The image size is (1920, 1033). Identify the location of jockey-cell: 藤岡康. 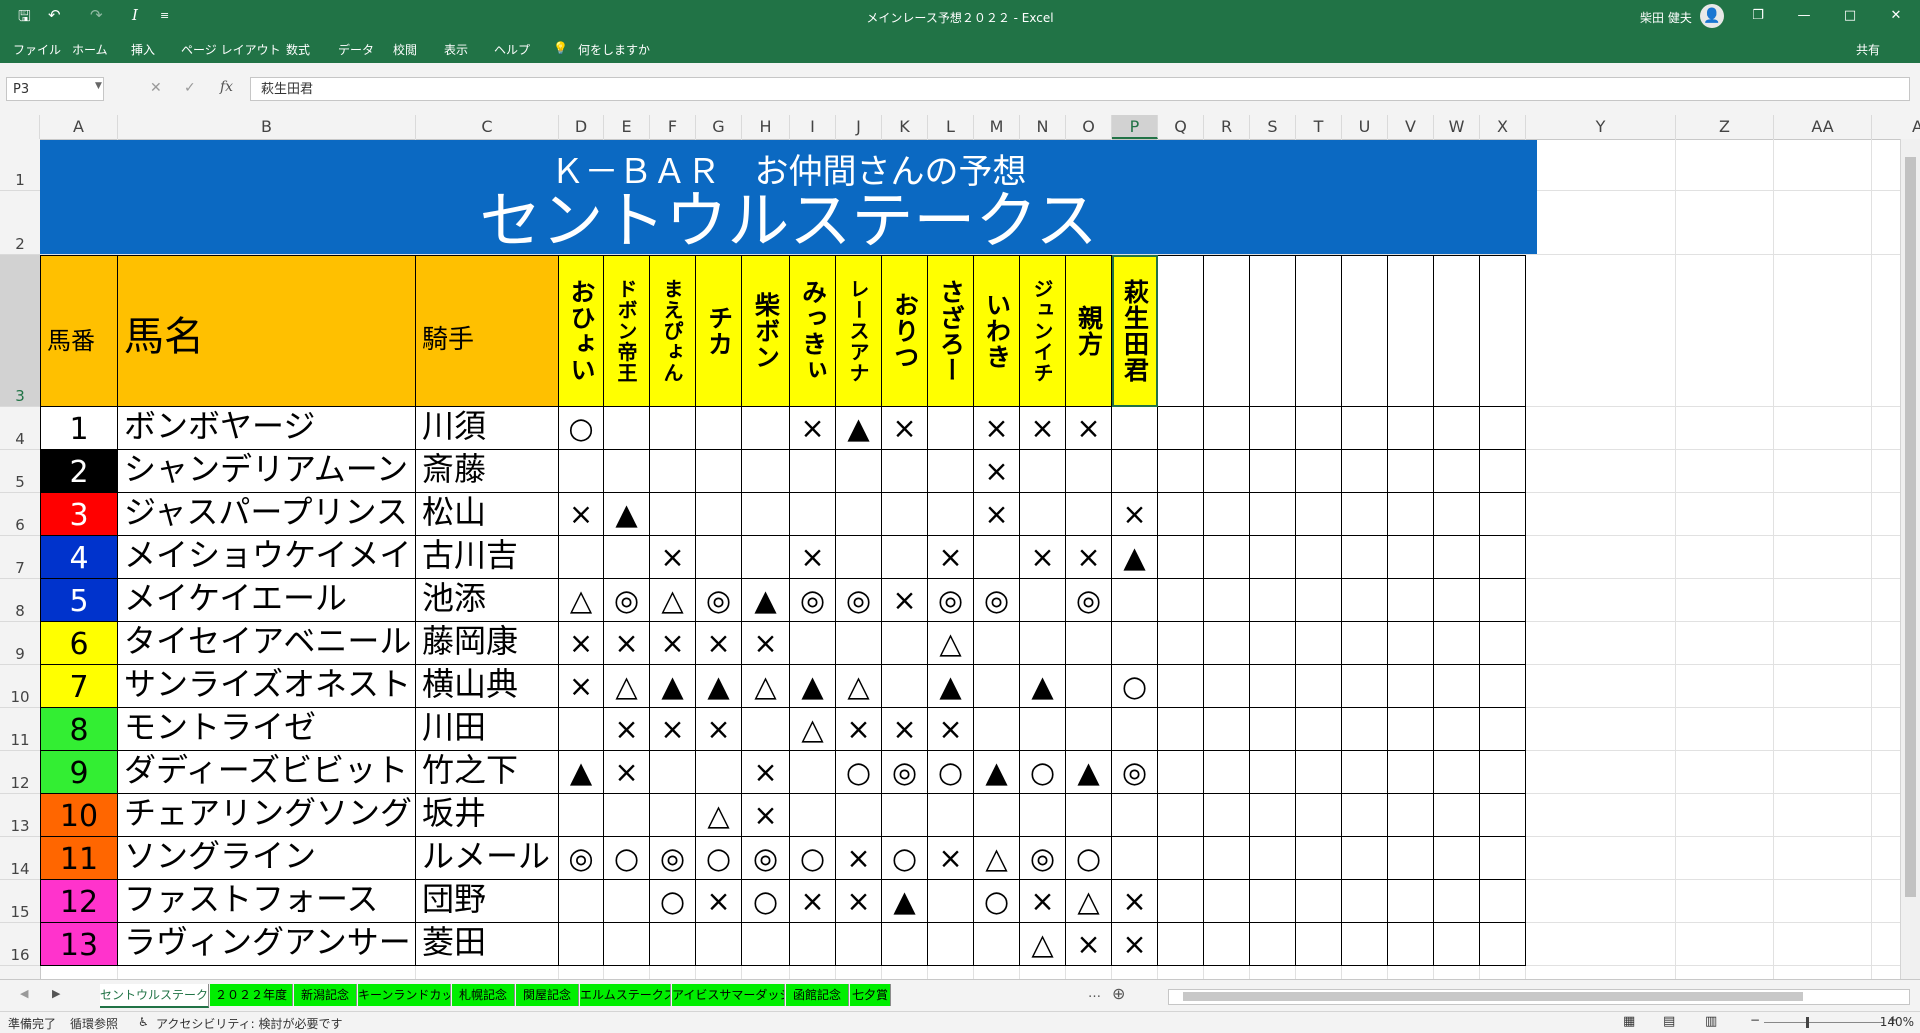
(487, 643).